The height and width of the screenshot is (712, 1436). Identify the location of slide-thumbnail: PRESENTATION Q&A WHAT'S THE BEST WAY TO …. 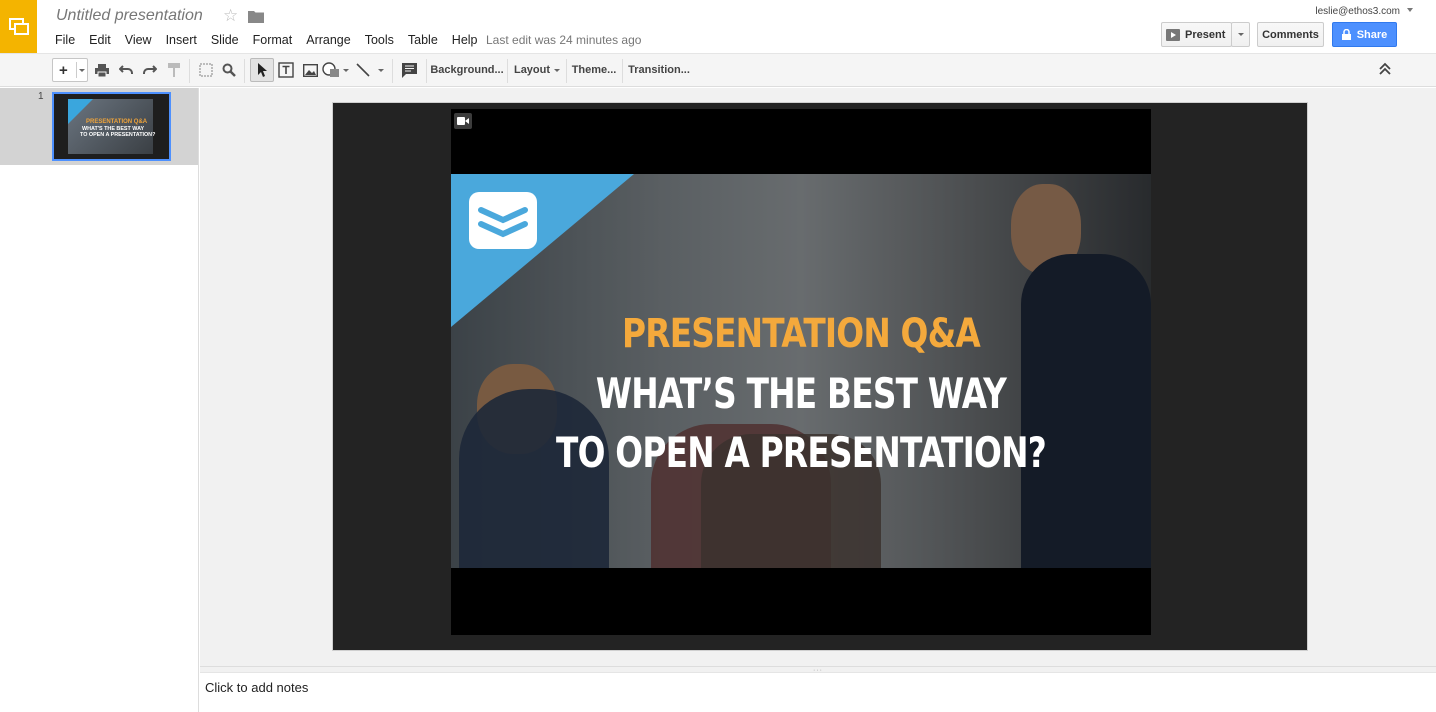
(111, 126).